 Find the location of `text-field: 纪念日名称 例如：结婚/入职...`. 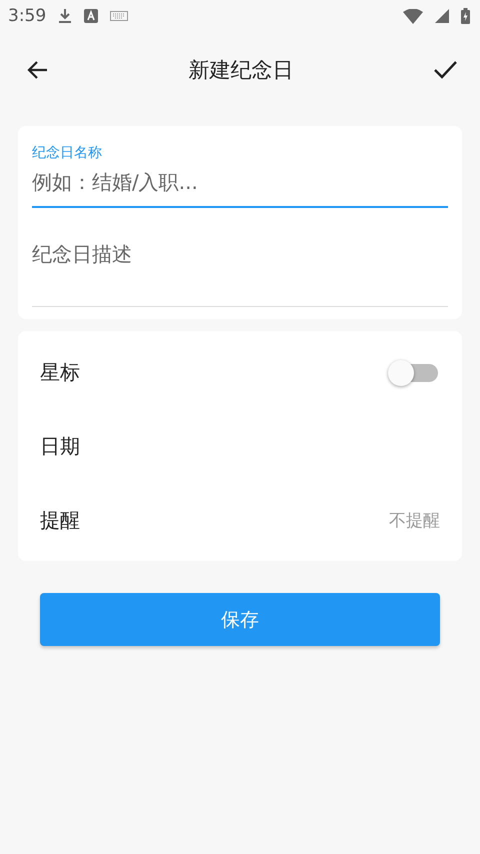

text-field: 纪念日名称 例如：结婚/入职... is located at coordinates (240, 169).